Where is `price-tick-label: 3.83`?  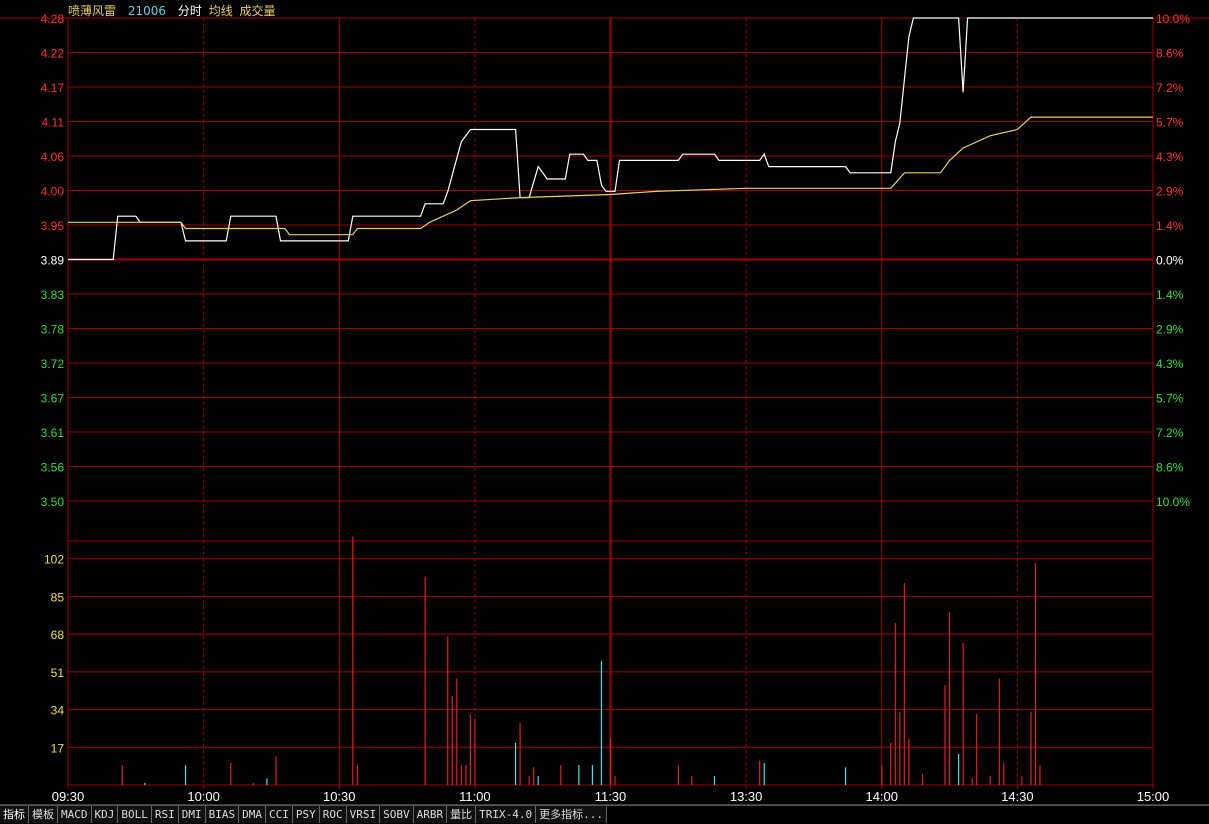 price-tick-label: 3.83 is located at coordinates (53, 295).